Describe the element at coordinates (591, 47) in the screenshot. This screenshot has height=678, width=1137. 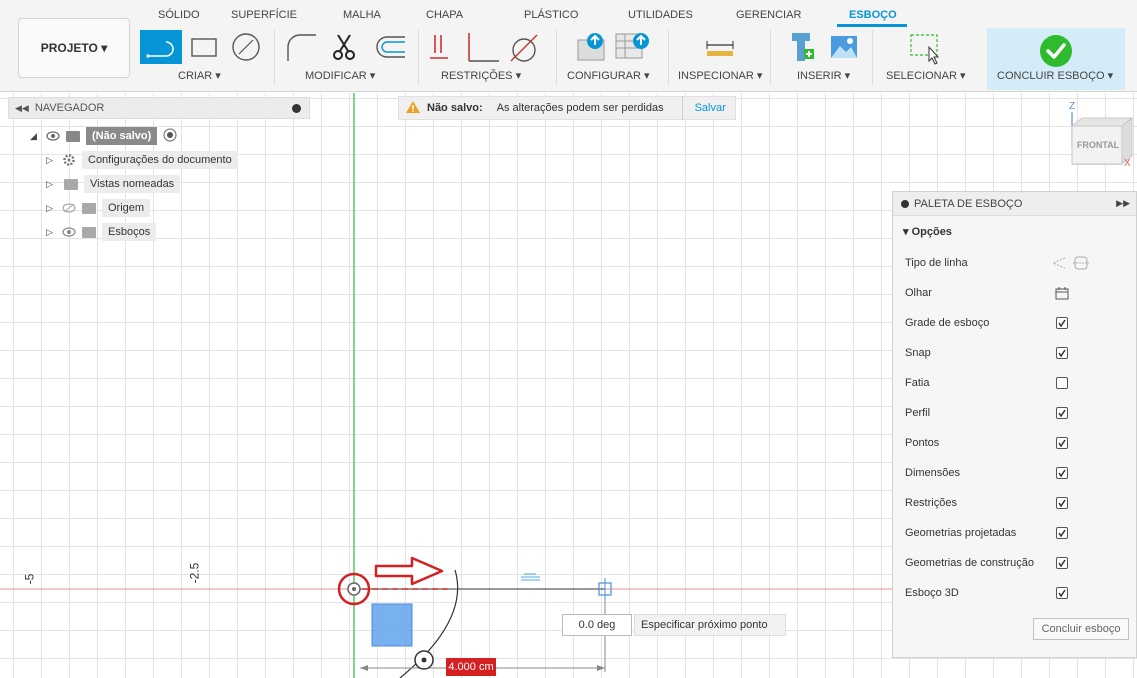
I see `change-parameters-tool` at that location.